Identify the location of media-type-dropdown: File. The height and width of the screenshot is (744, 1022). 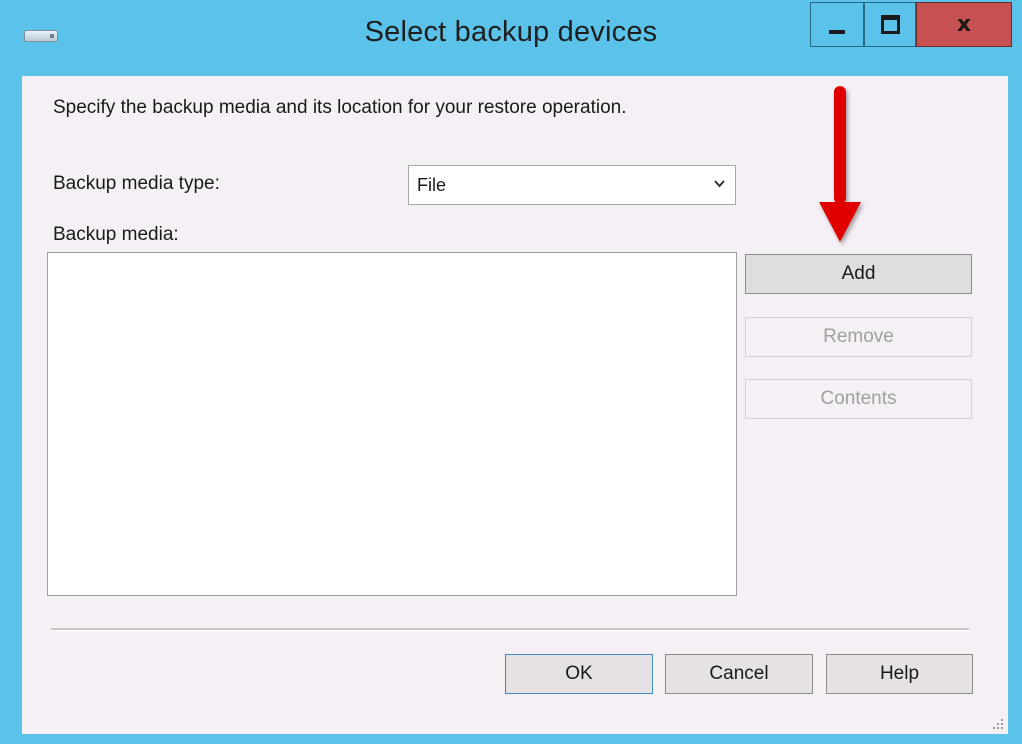
(572, 185).